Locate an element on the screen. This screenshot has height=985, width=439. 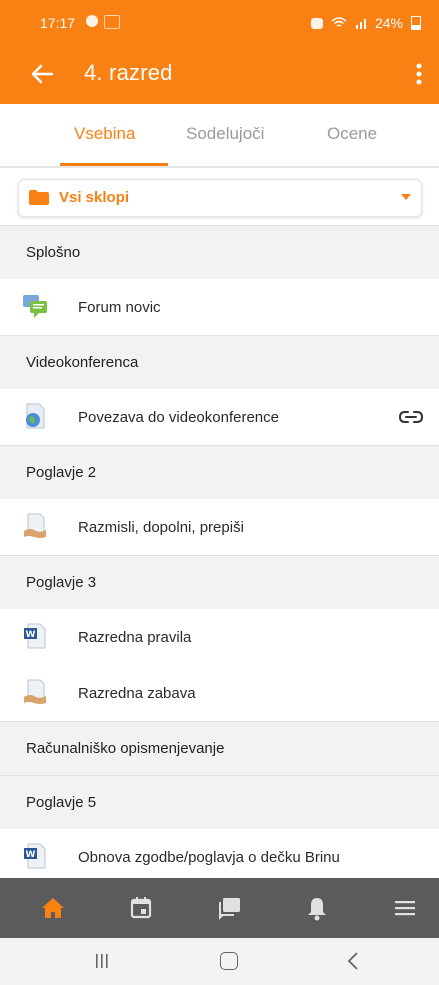
section-header: Videokonferenca is located at coordinates (219, 362).